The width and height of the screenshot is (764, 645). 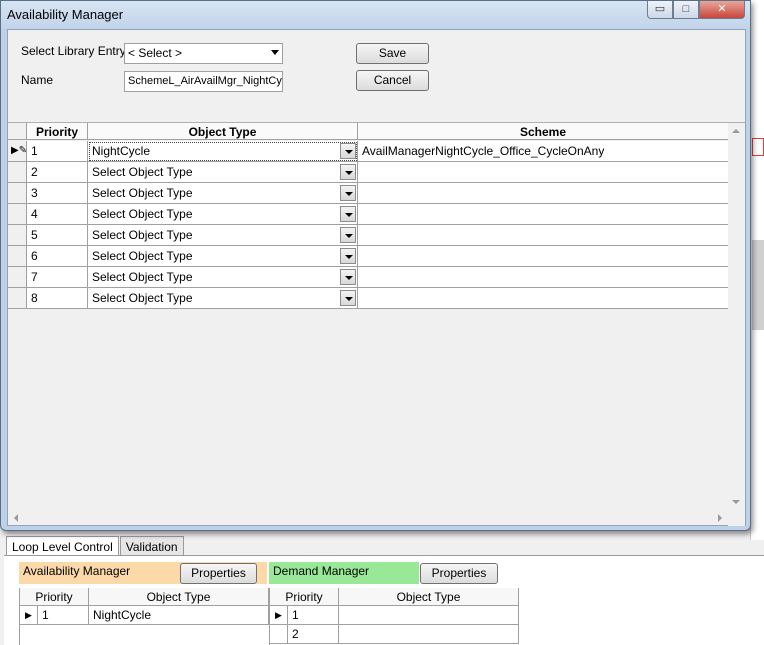 I want to click on demand-panel-title: Demand Manager, so click(x=344, y=573).